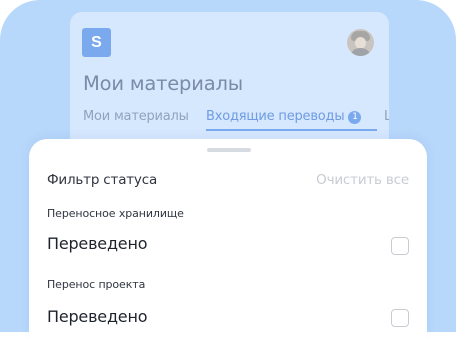  I want to click on tab-incoming-transfers-label: Входящие переводы, so click(275, 116).